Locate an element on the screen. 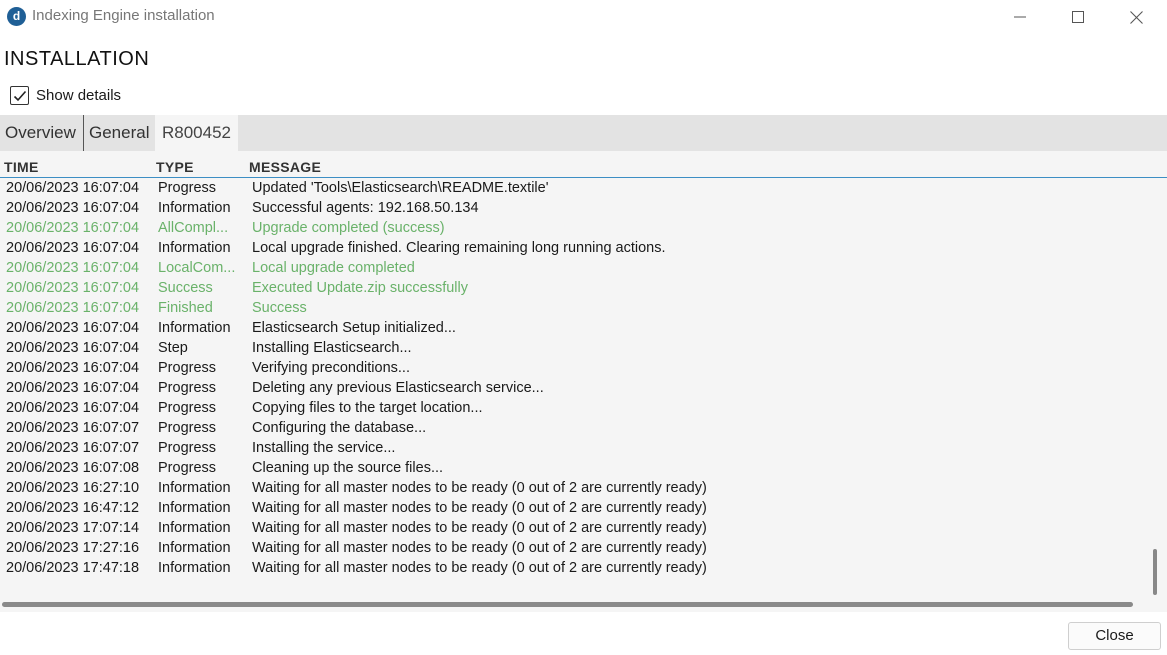 The image size is (1167, 655). close-icon is located at coordinates (1136, 17).